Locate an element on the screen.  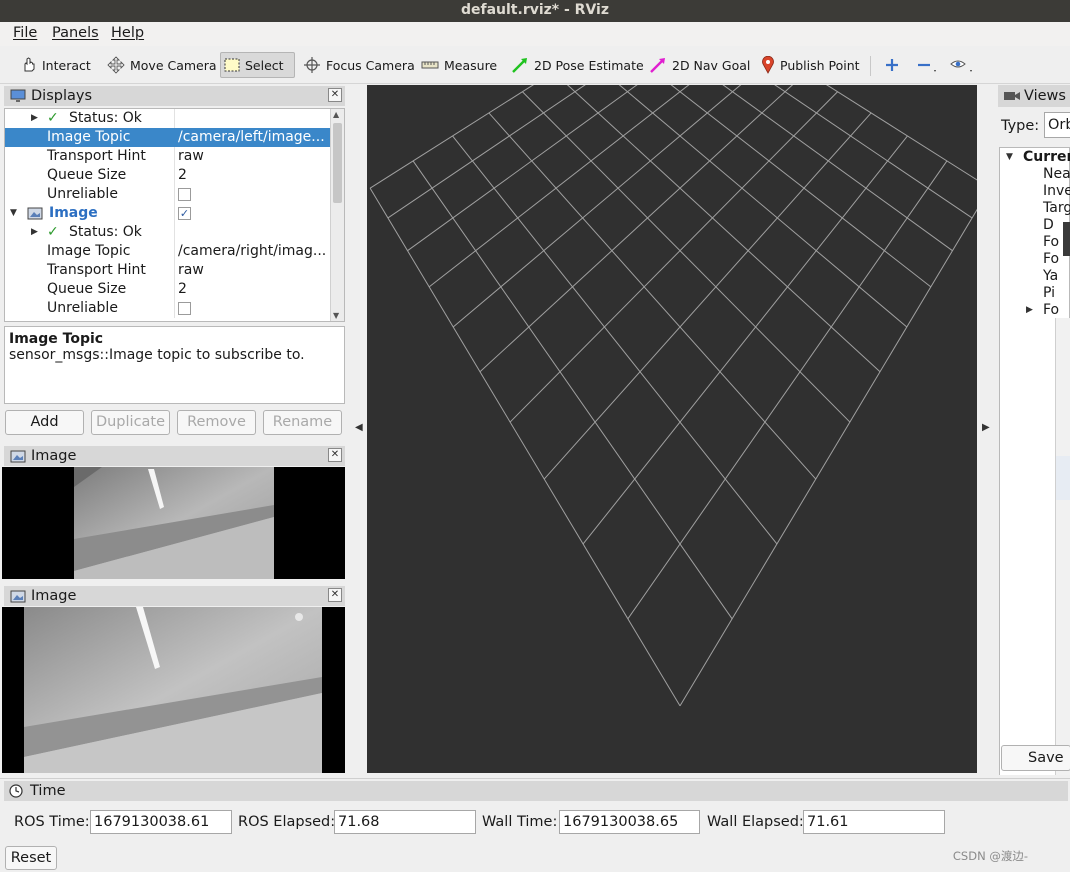
rename-button: Rename is located at coordinates (302, 422).